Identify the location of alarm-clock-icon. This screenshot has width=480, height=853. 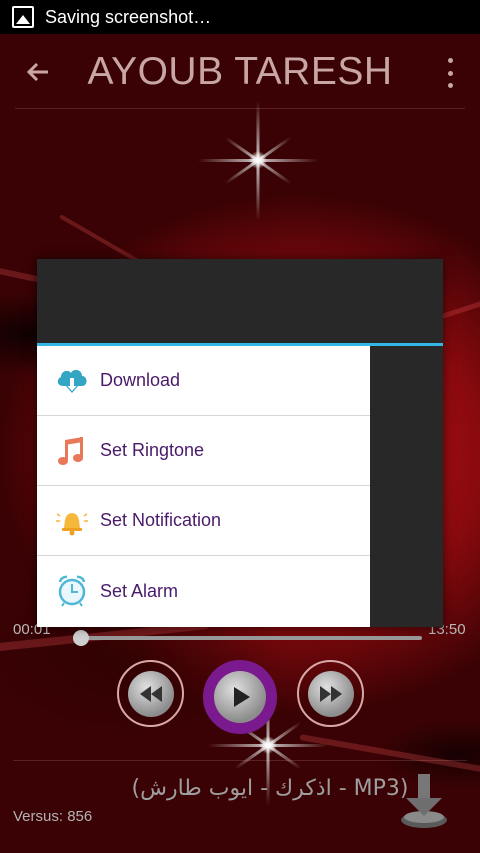
(72, 591).